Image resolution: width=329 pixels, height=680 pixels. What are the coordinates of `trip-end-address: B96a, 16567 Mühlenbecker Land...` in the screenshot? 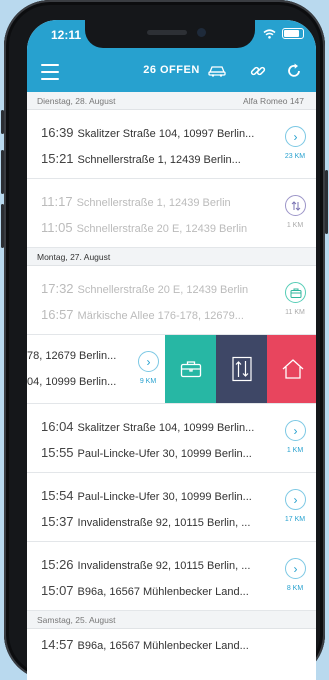 It's located at (163, 646).